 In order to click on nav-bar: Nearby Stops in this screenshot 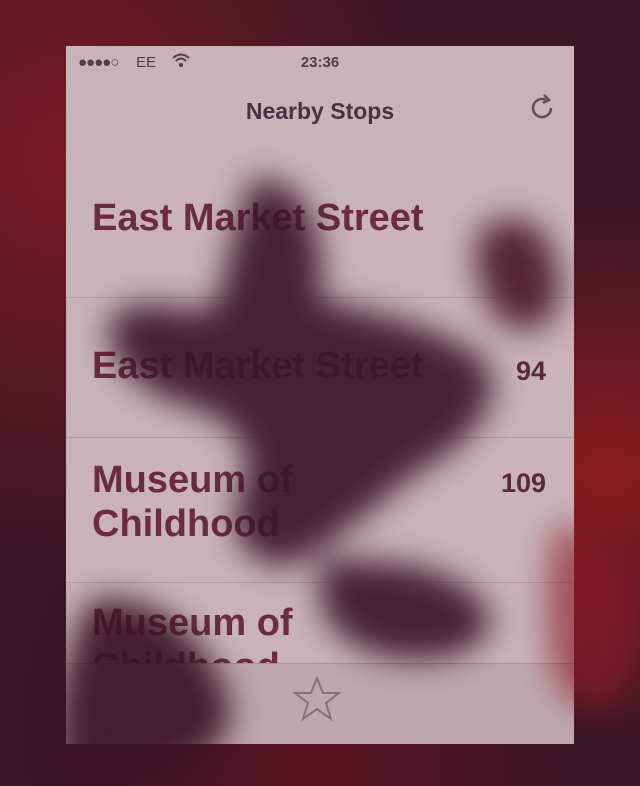, I will do `click(320, 113)`.